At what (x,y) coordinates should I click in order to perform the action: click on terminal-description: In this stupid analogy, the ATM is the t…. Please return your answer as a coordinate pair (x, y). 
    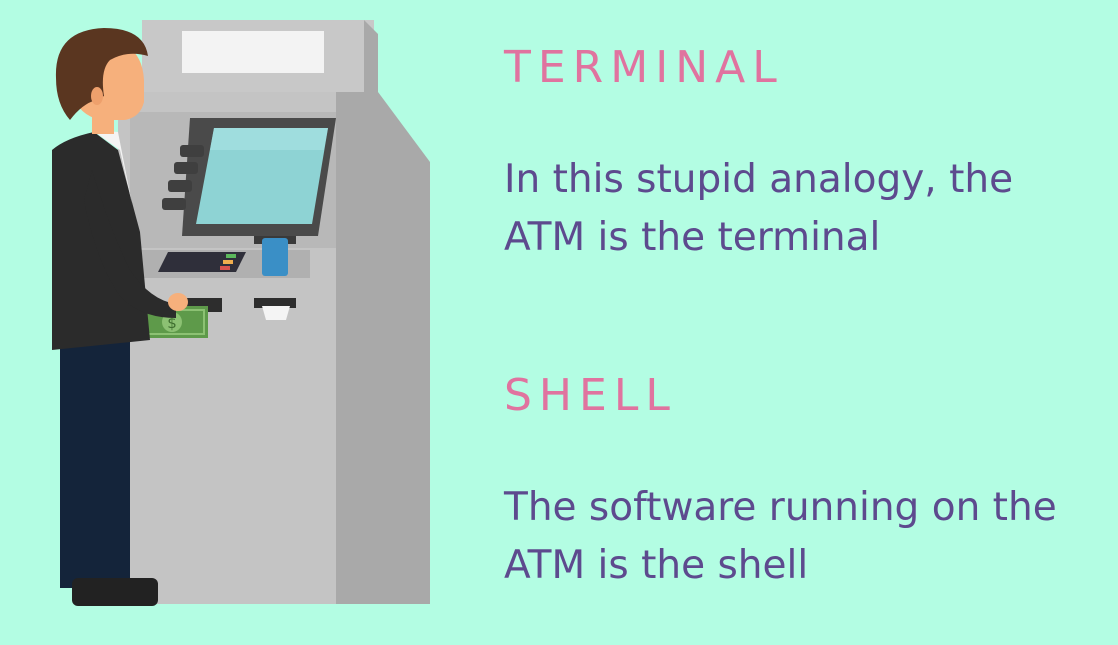
    Looking at the image, I should click on (758, 209).